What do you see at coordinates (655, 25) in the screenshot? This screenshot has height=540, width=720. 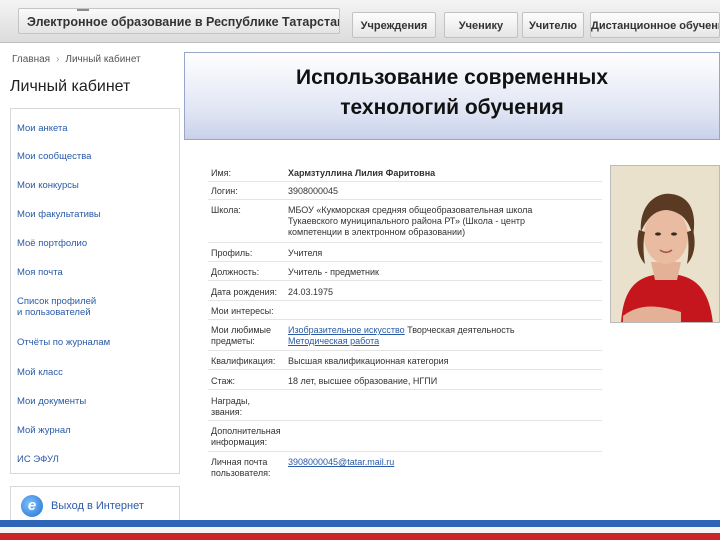 I see `tab-distance-learning: Дистанционное обучение` at bounding box center [655, 25].